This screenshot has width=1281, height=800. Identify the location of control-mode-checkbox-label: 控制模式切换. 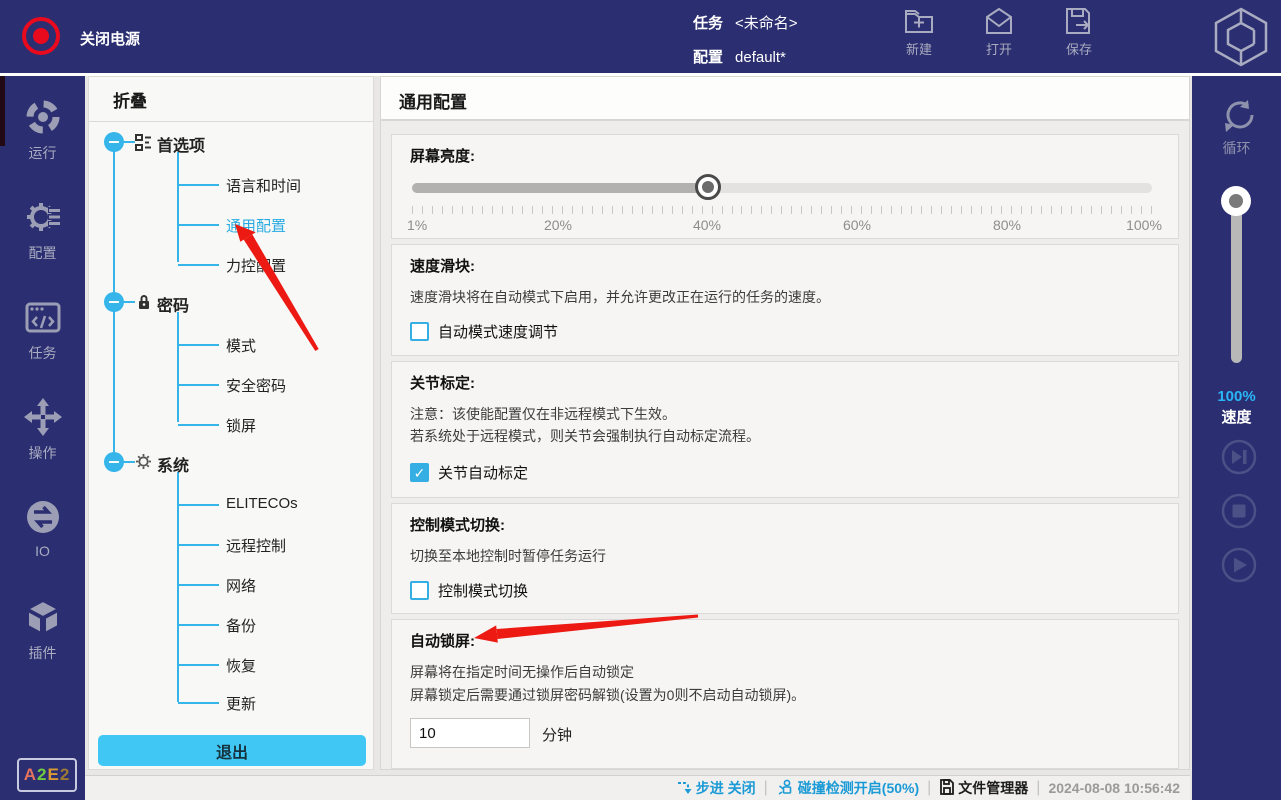
(483, 591).